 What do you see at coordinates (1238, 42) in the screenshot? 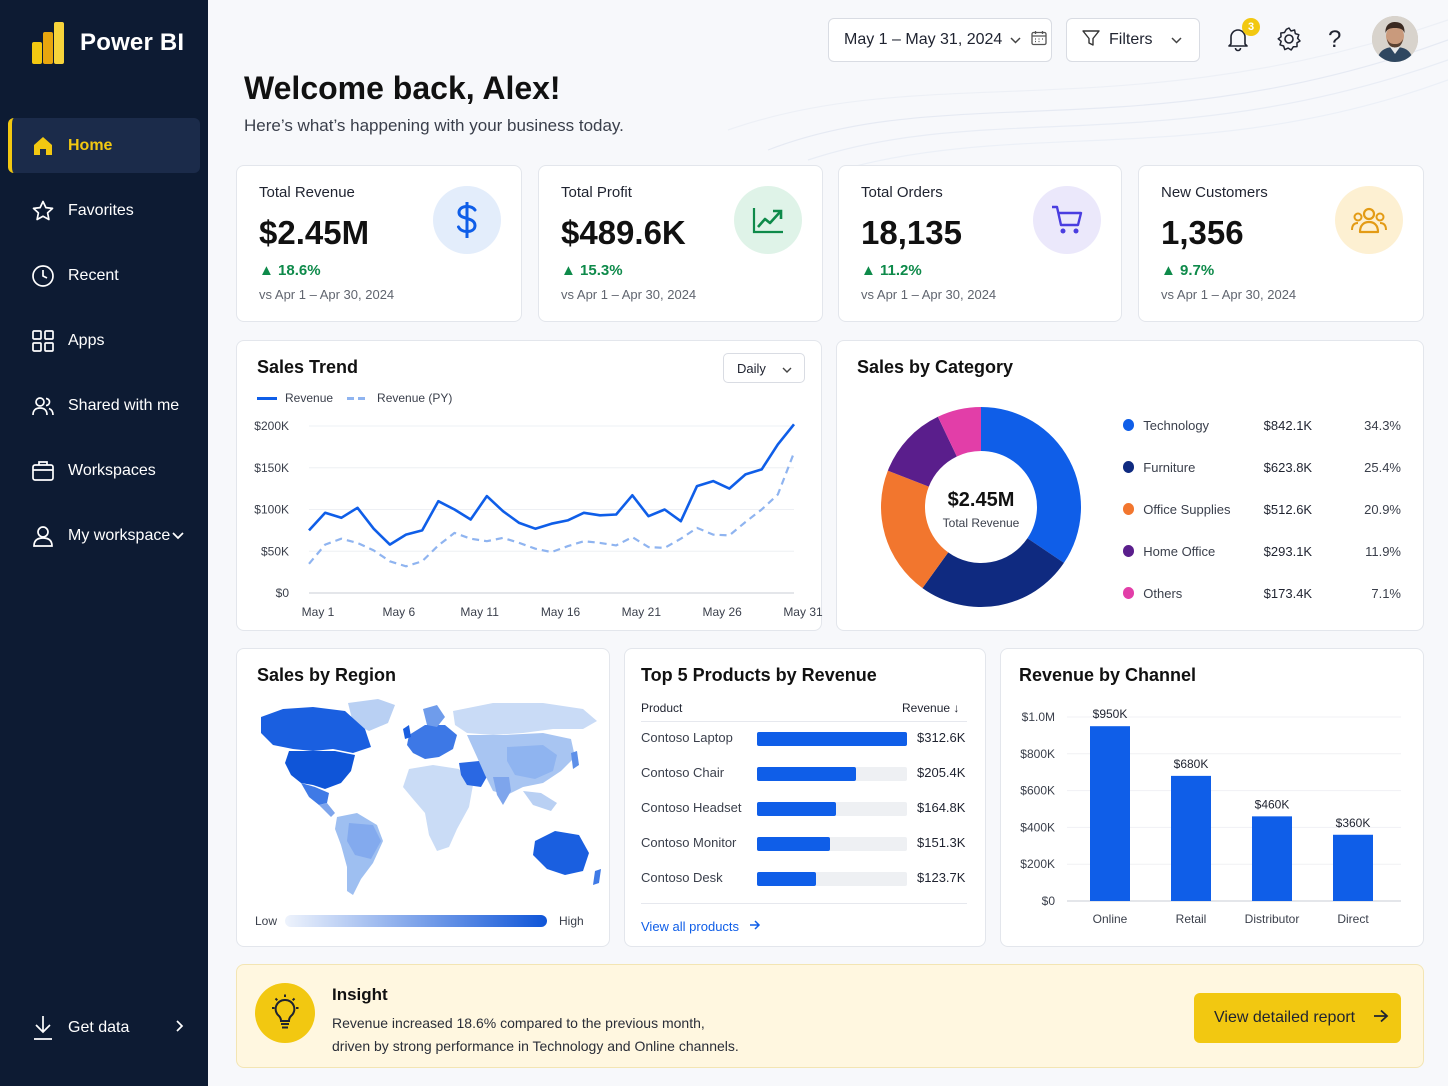
I see `bell-icon` at bounding box center [1238, 42].